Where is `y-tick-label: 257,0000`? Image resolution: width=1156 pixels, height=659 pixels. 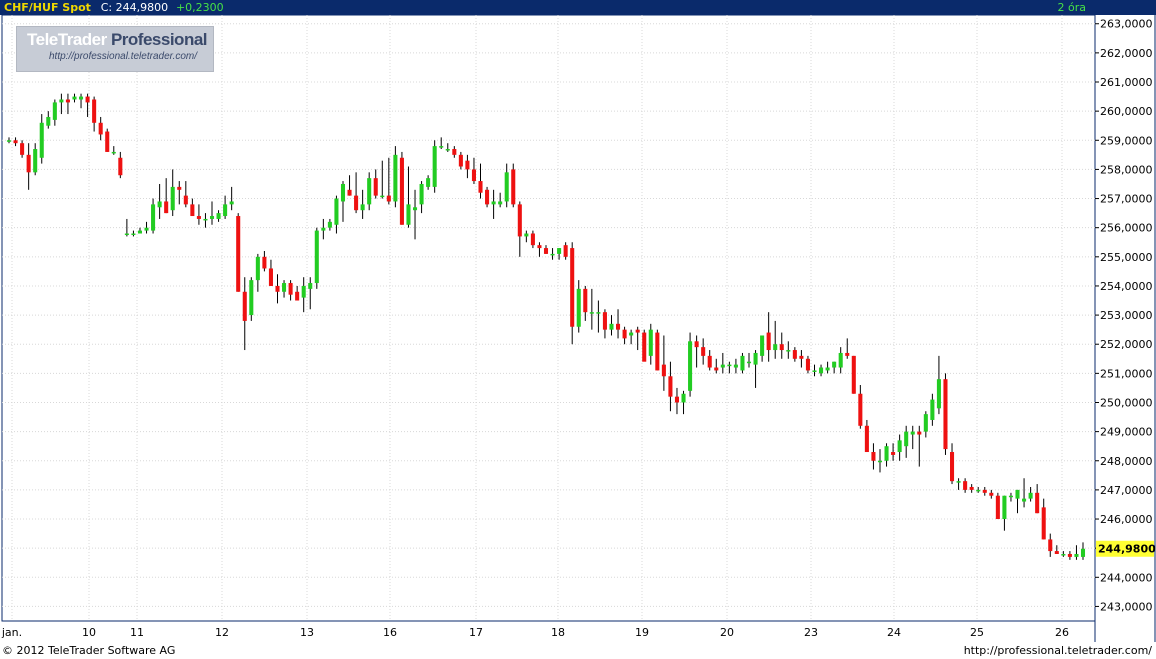
y-tick-label: 257,0000 is located at coordinates (1126, 199).